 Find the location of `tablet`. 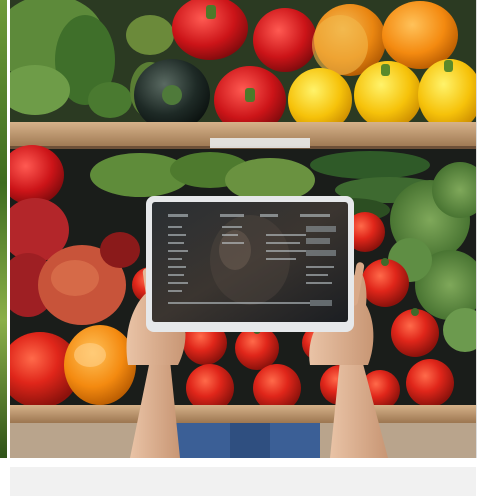

tablet is located at coordinates (250, 264).